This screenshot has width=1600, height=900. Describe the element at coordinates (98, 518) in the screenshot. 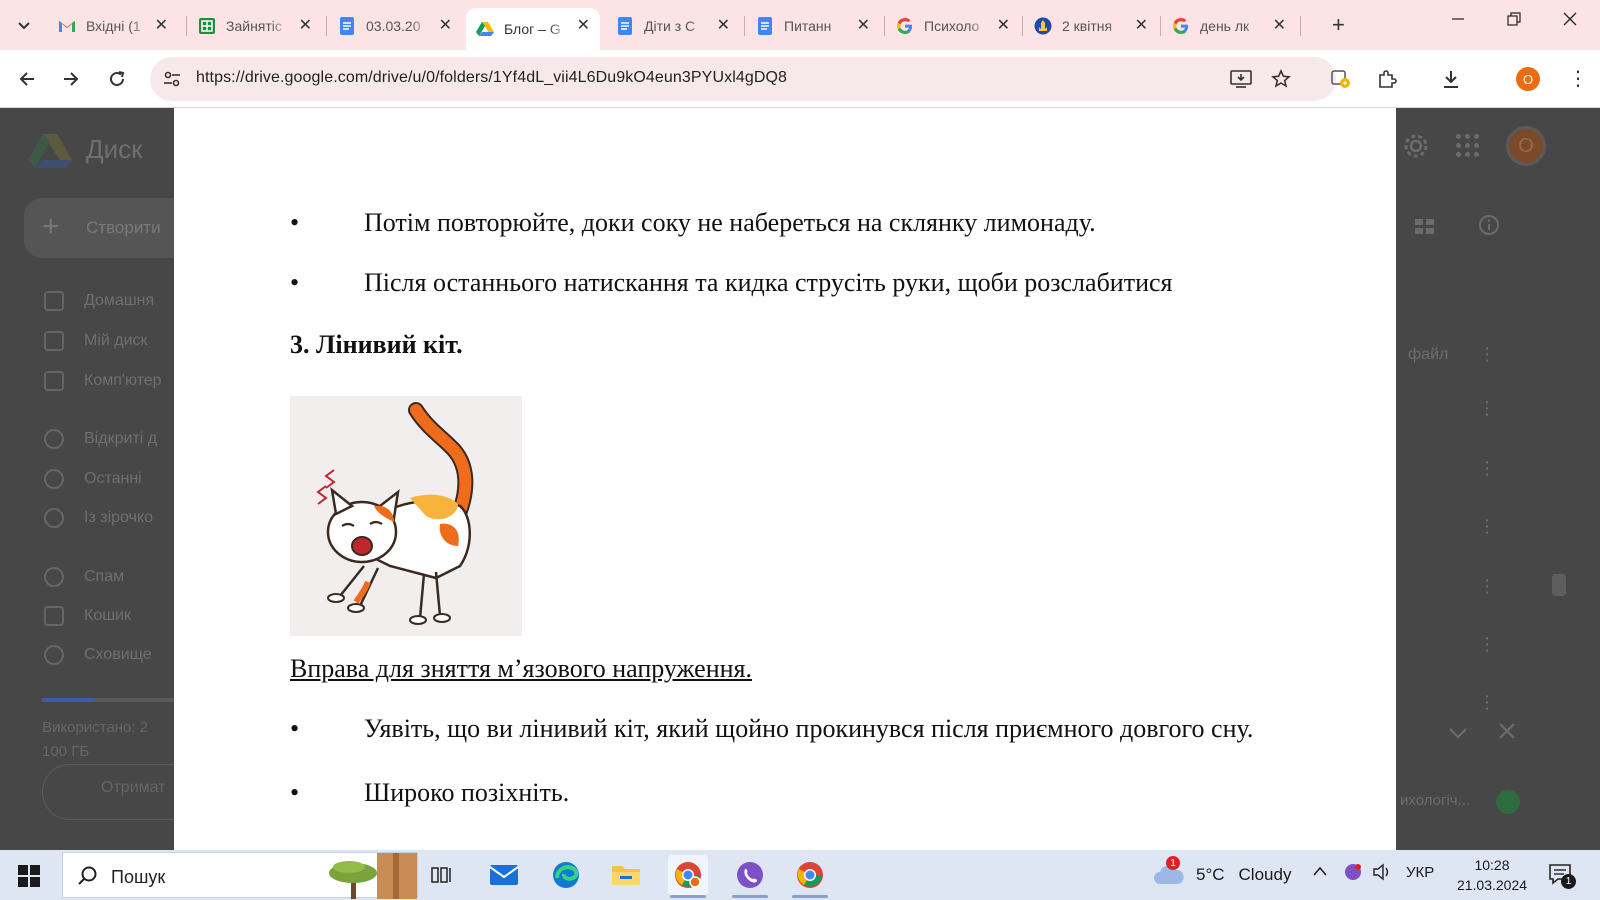

I see `nav-item-starred: Із зірочко` at that location.